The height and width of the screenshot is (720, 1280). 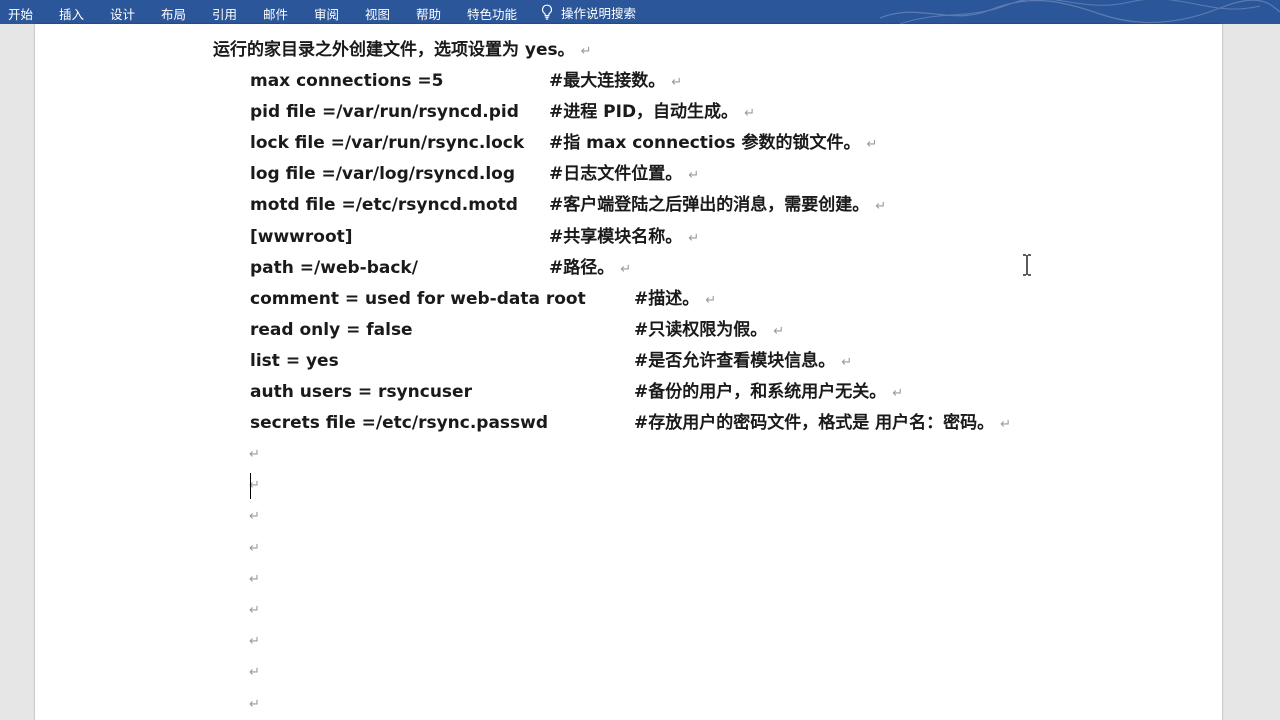 I want to click on comment-text: #指 max connectios 参数的锁文件。, so click(x=705, y=143).